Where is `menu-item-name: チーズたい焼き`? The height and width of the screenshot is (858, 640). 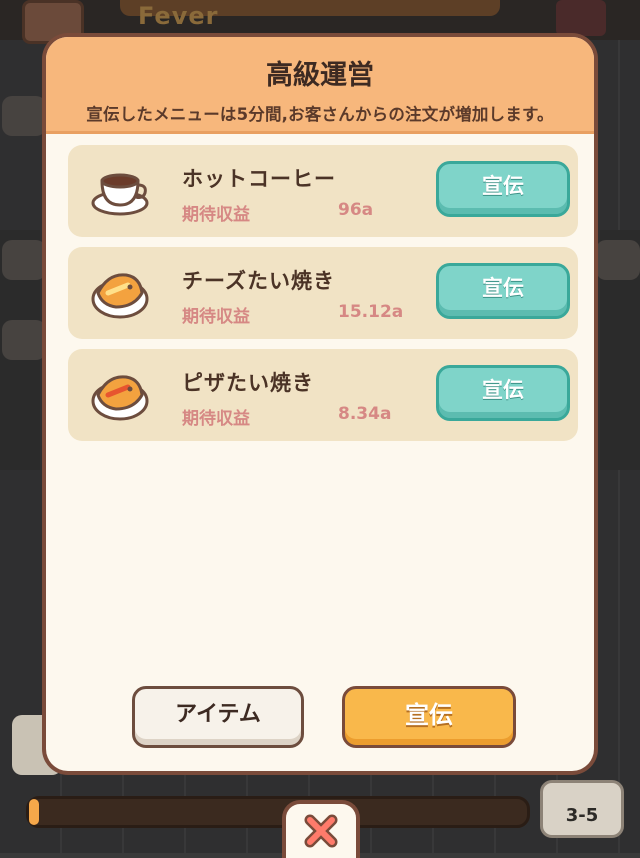
menu-item-name: チーズたい焼き is located at coordinates (258, 281).